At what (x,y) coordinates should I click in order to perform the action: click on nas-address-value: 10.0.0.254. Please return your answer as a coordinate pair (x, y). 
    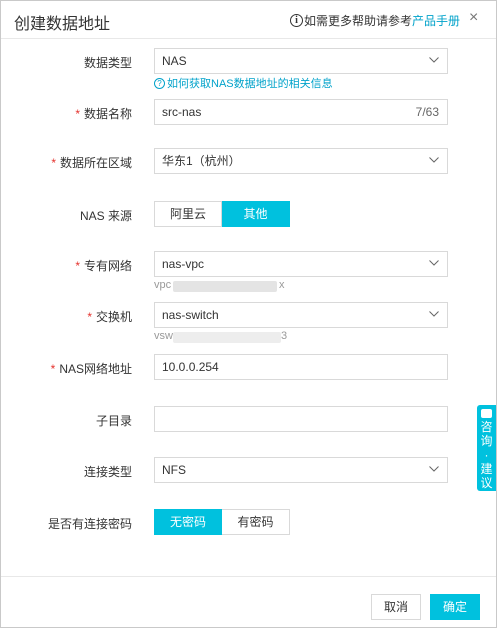
    Looking at the image, I should click on (190, 367).